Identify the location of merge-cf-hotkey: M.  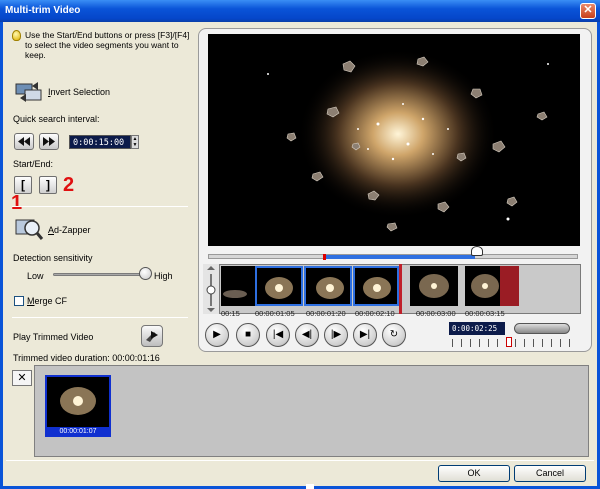
(31, 301).